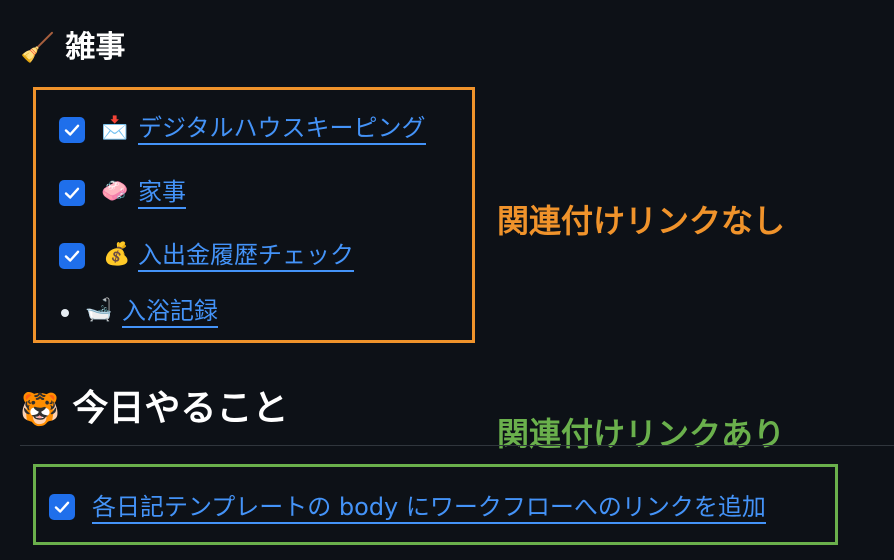  Describe the element at coordinates (180, 408) in the screenshot. I see `today-title: 今日やること` at that location.